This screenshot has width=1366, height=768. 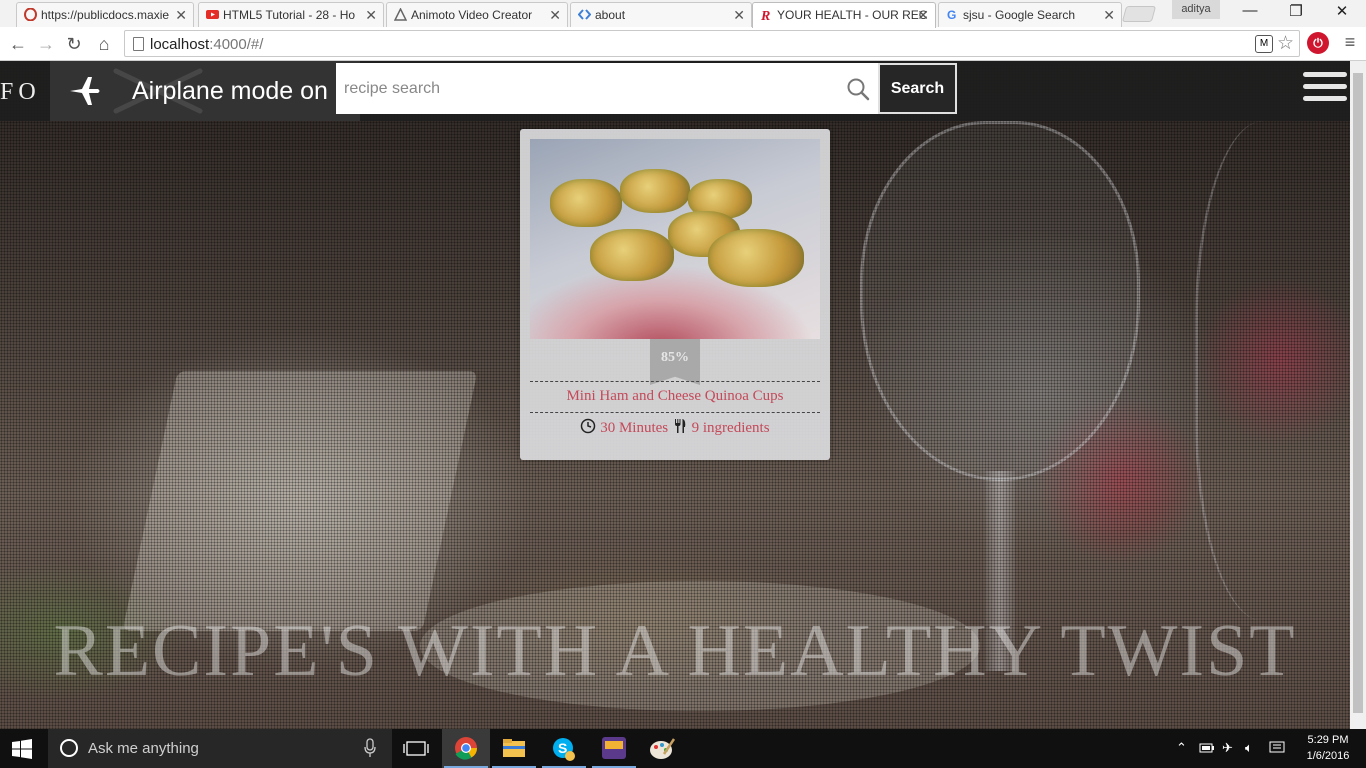 What do you see at coordinates (675, 396) in the screenshot?
I see `recipe-title: Mini Ham and Cheese Quinoa Cups` at bounding box center [675, 396].